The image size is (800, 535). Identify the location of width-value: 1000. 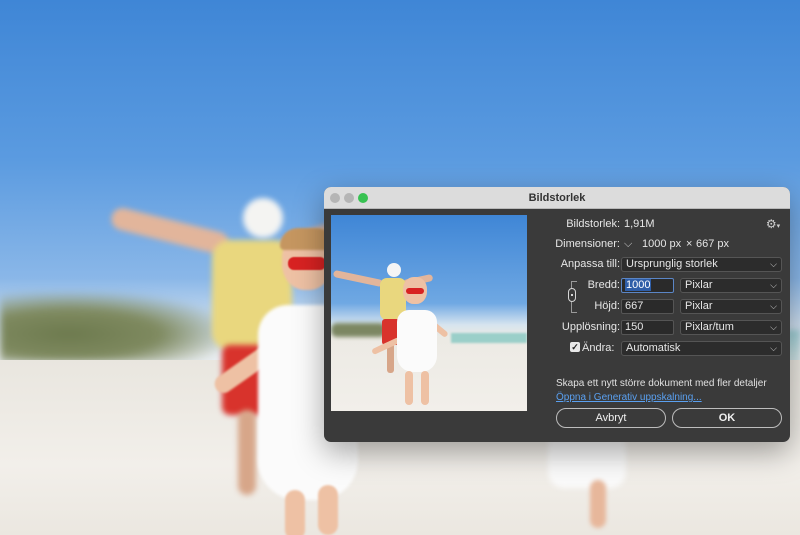
(638, 285).